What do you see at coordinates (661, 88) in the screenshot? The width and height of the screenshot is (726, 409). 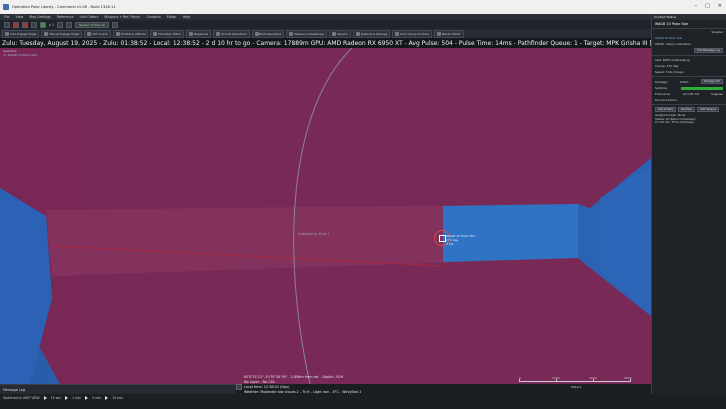 I see `systems-label: Systems:` at bounding box center [661, 88].